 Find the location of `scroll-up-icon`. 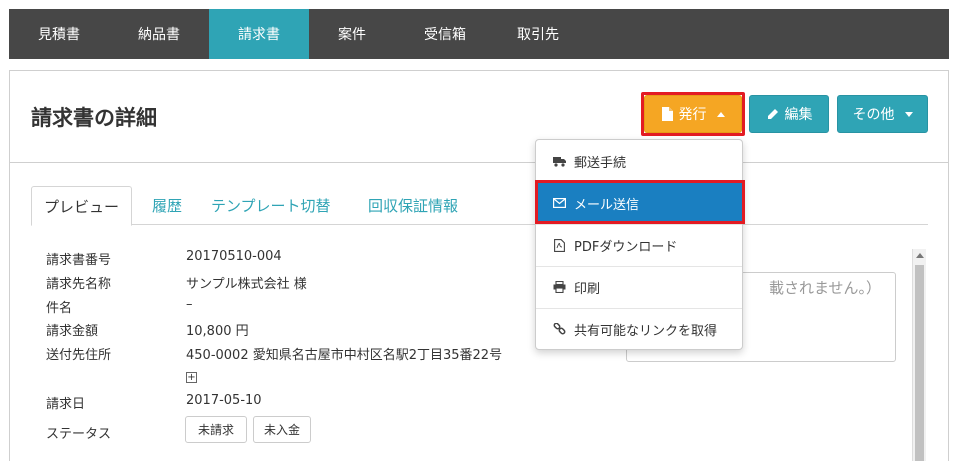

scroll-up-icon is located at coordinates (920, 255).